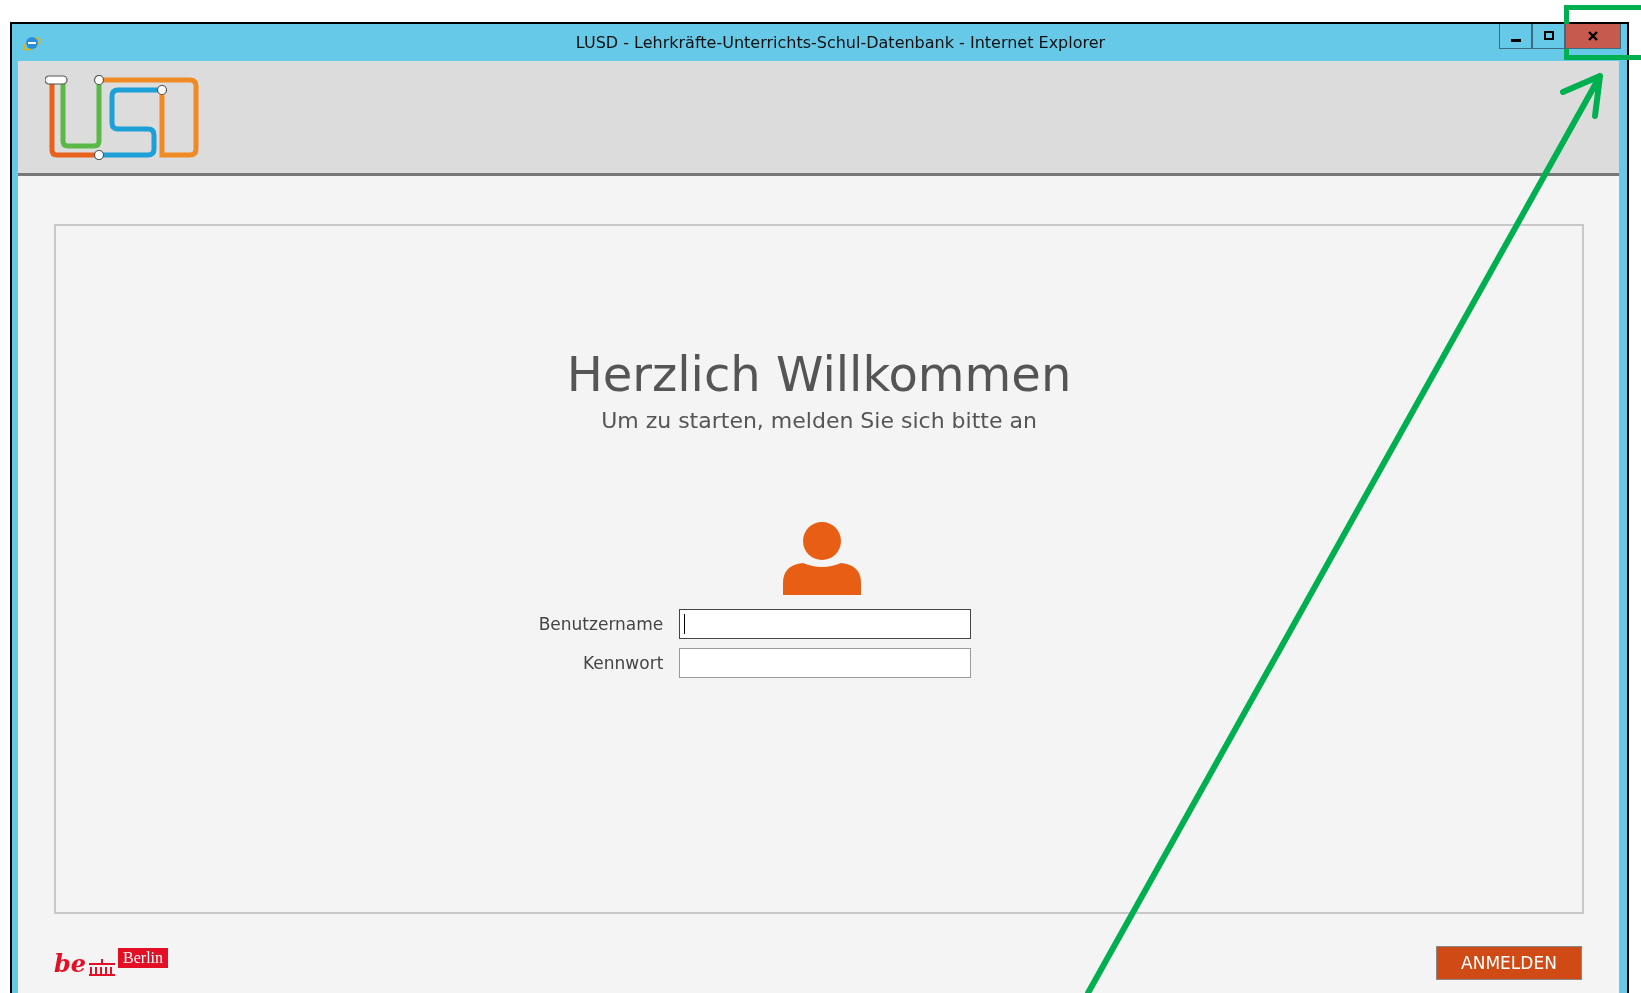  I want to click on maximize-icon, so click(1548, 36).